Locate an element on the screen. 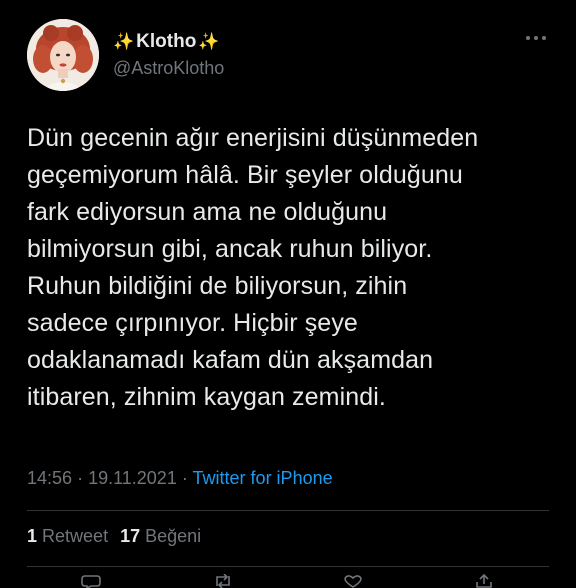  more-horizontal-icon is located at coordinates (536, 38).